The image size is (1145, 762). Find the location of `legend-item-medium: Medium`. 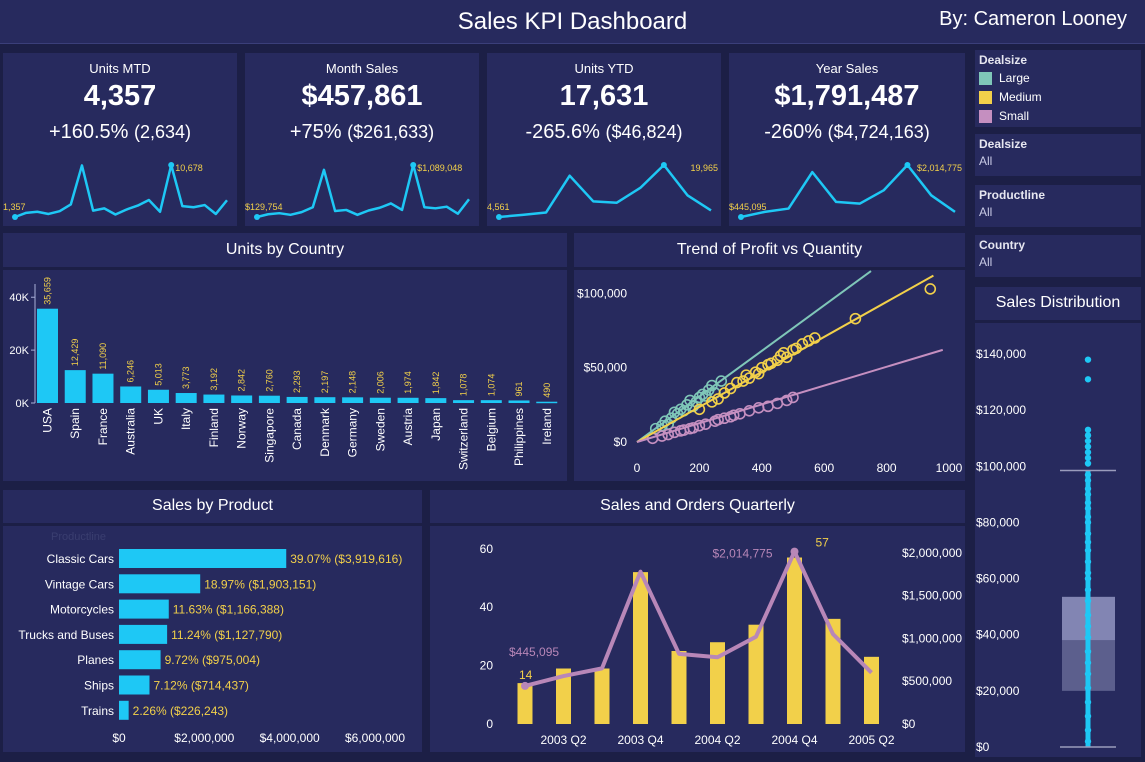

legend-item-medium: Medium is located at coordinates (1010, 97).